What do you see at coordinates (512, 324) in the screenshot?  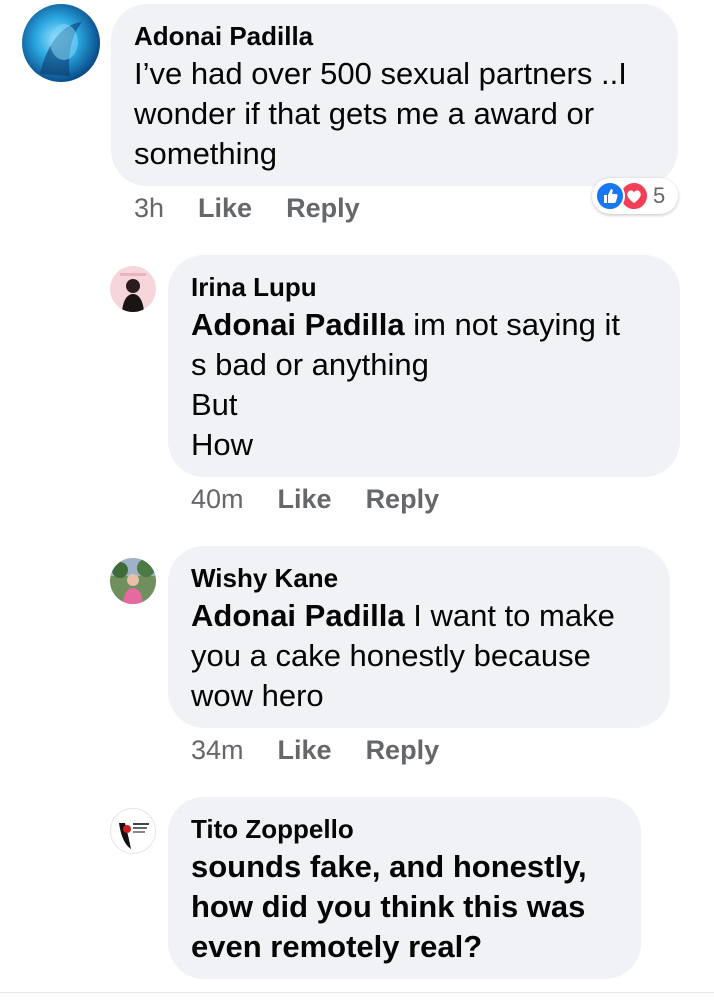 I see `text-line: im not saying it` at bounding box center [512, 324].